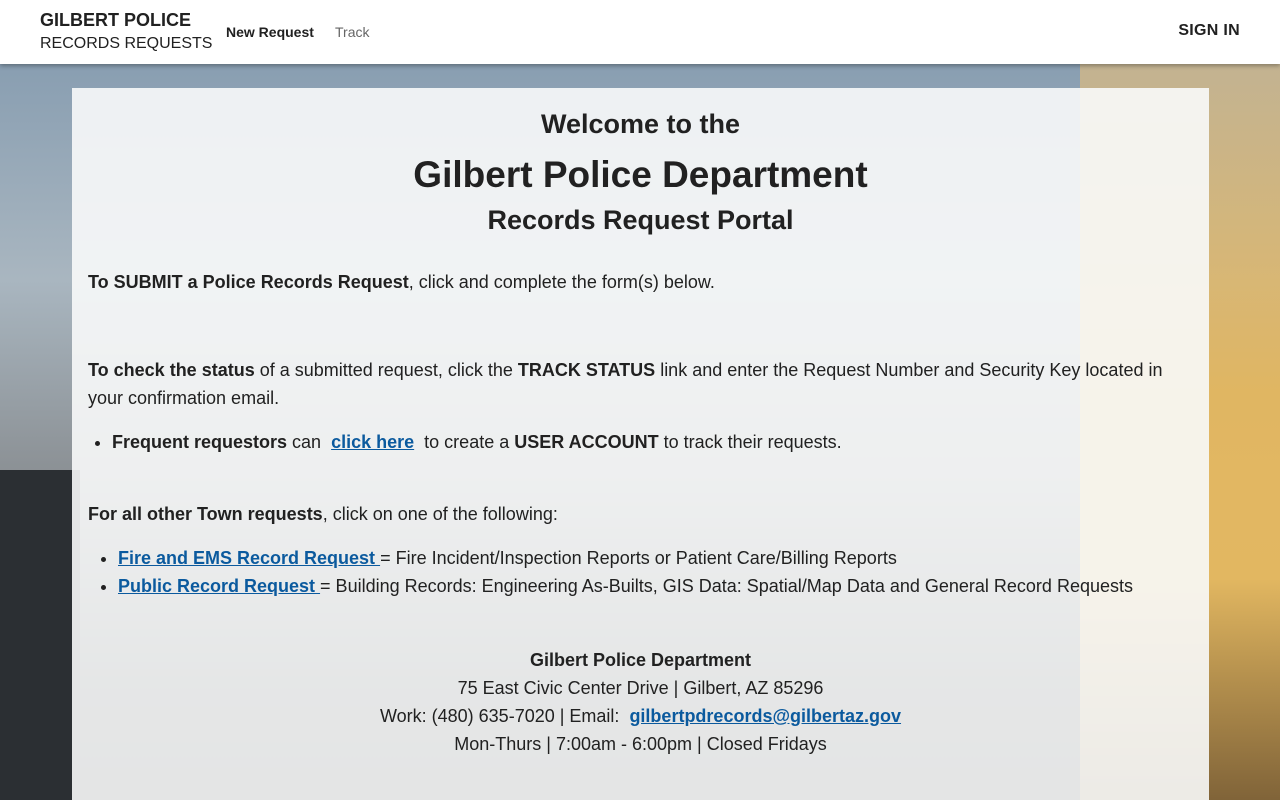 The width and height of the screenshot is (1280, 800). What do you see at coordinates (586, 370) in the screenshot?
I see `track-status-bold: TRACK STATUS` at bounding box center [586, 370].